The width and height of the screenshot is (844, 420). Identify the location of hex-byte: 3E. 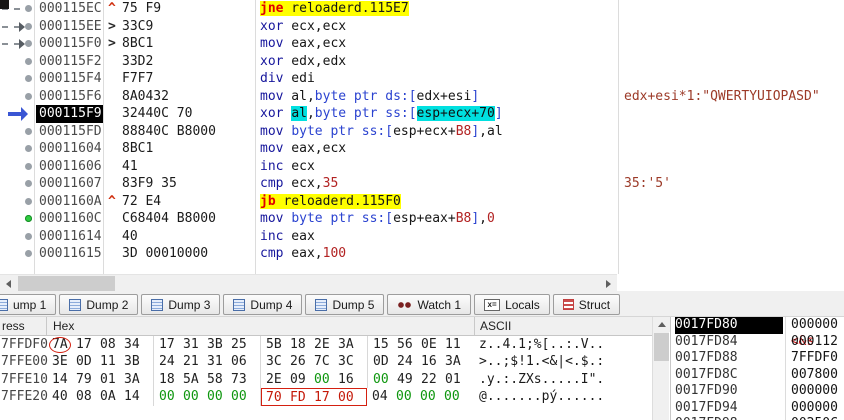
(64, 361).